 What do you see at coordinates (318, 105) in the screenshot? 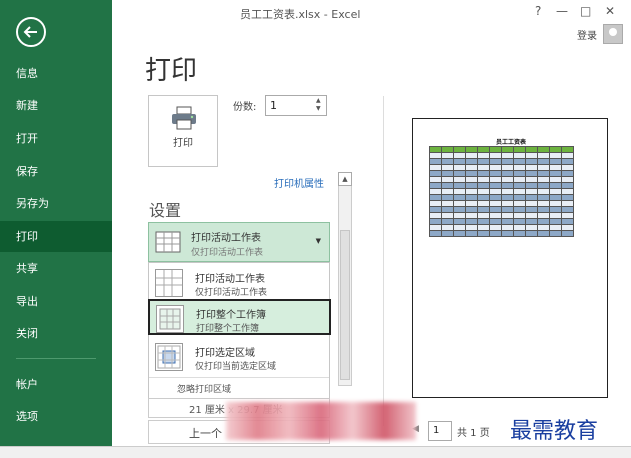
I see `copies-stepper: ▲ ▼` at bounding box center [318, 105].